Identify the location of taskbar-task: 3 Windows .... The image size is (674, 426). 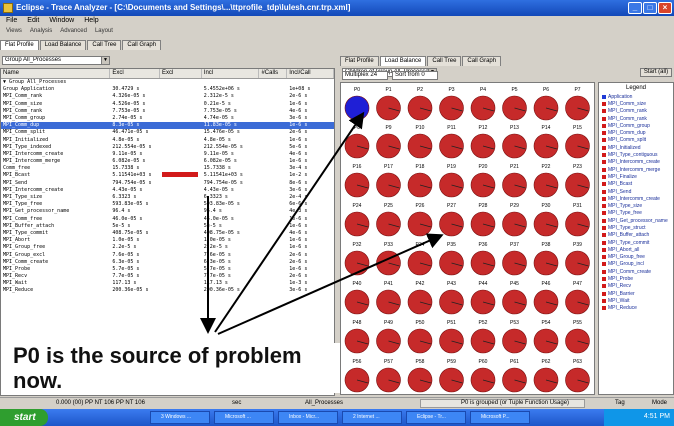
(180, 417).